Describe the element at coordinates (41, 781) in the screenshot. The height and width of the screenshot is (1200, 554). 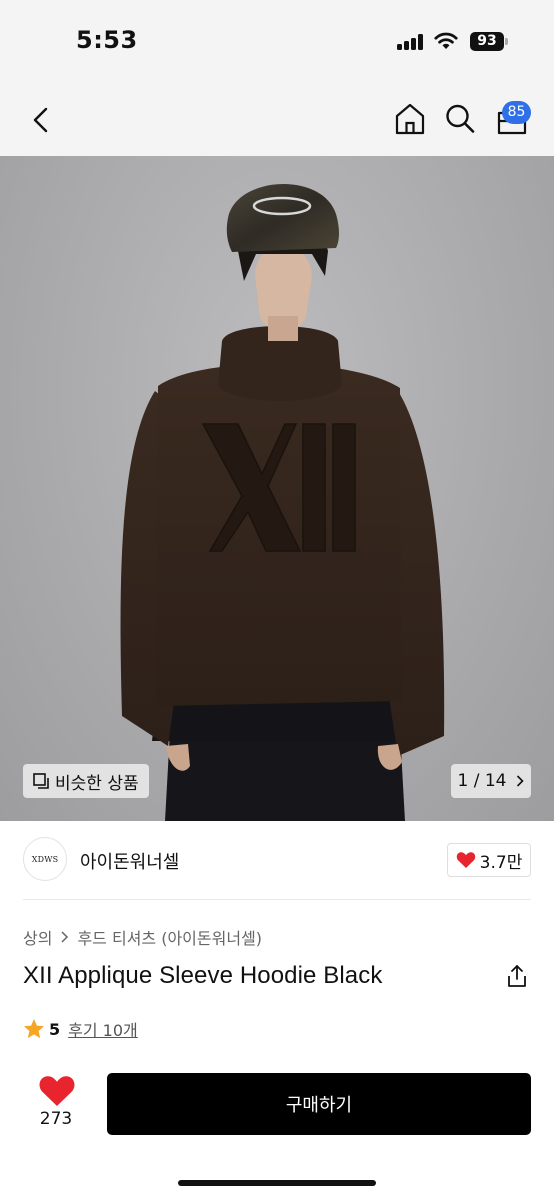
I see `copy-icon` at that location.